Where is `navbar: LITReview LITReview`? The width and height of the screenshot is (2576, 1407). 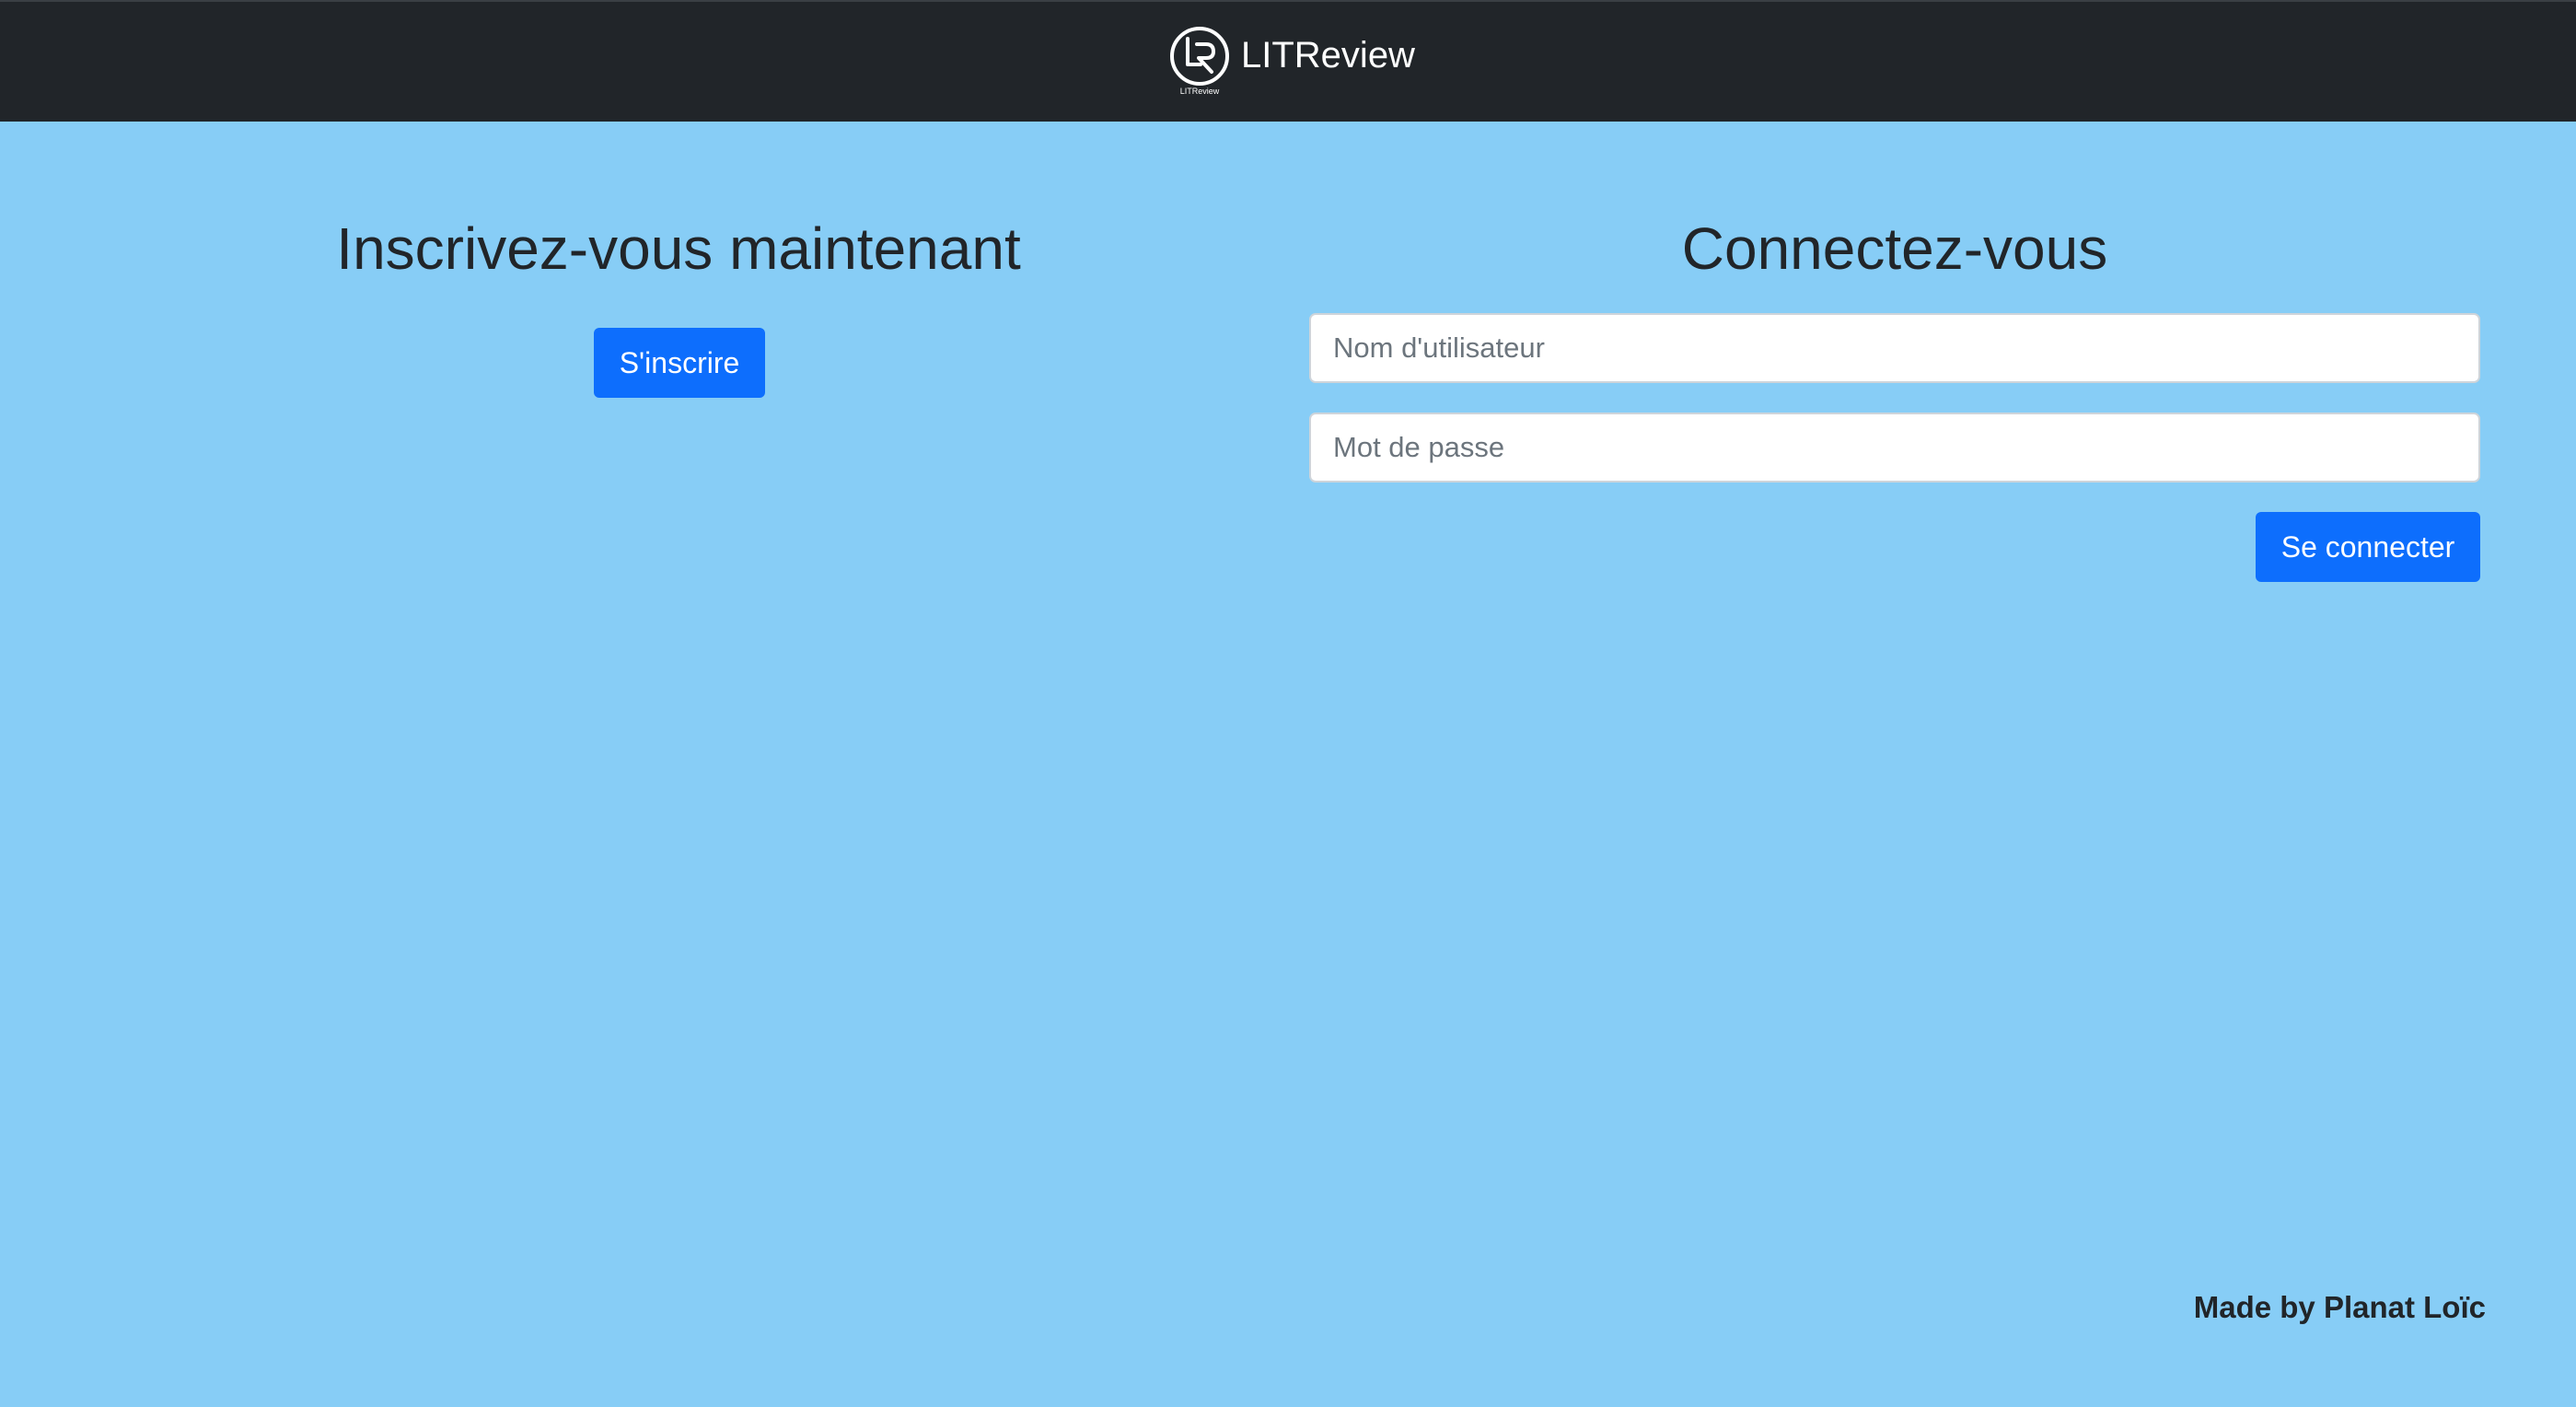 navbar: LITReview LITReview is located at coordinates (1288, 61).